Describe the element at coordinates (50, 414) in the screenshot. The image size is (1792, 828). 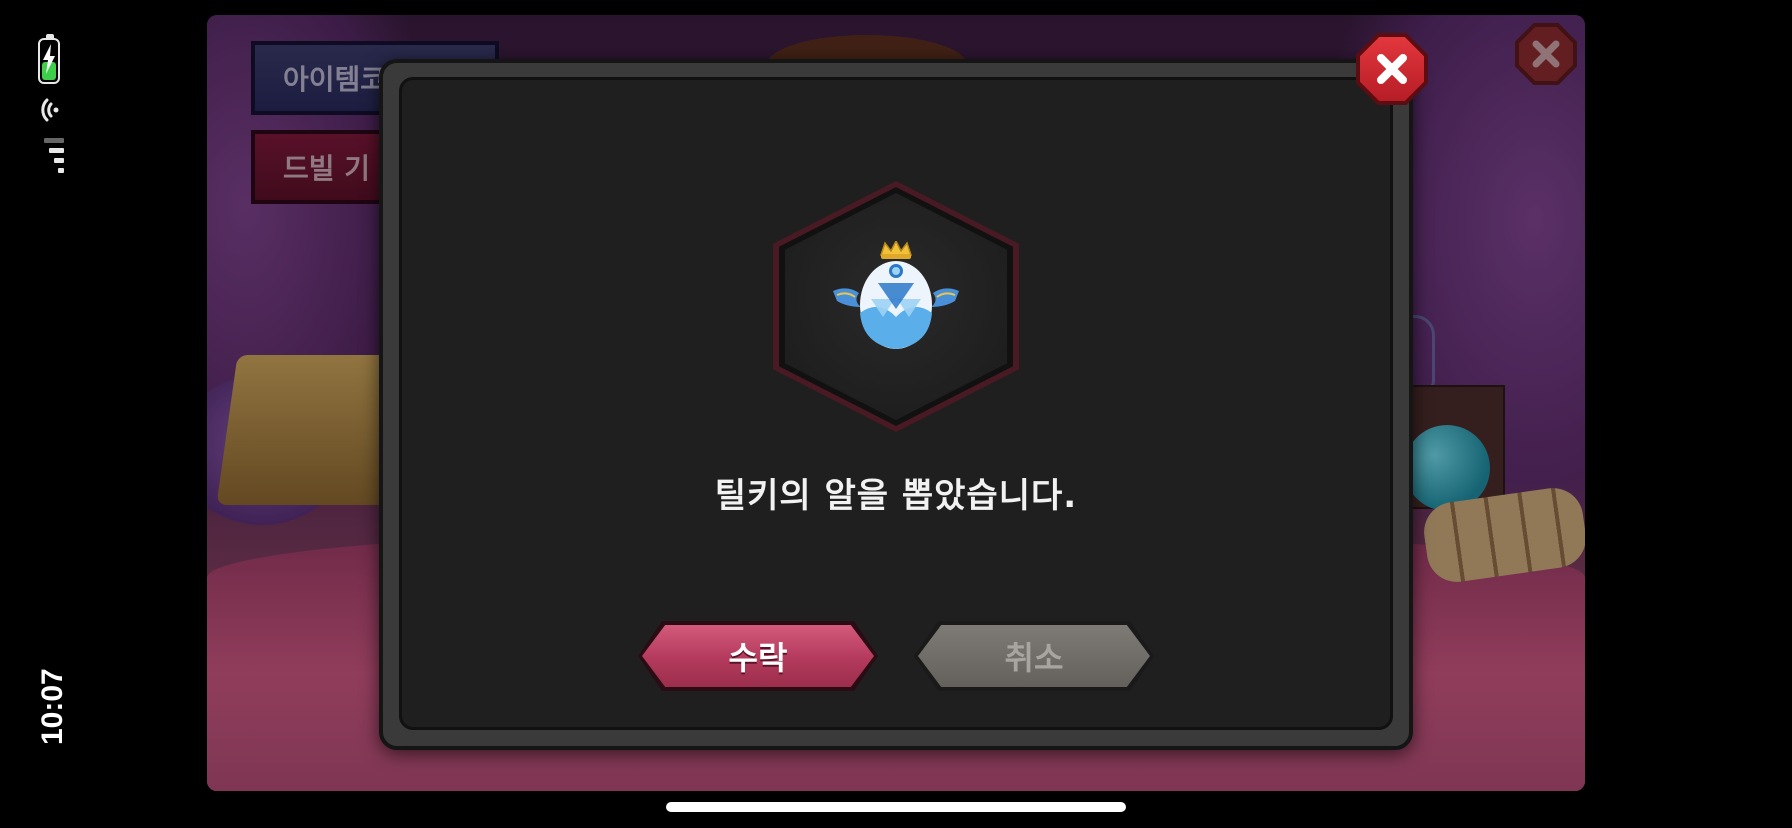
I see `status-bar: 10:07` at that location.